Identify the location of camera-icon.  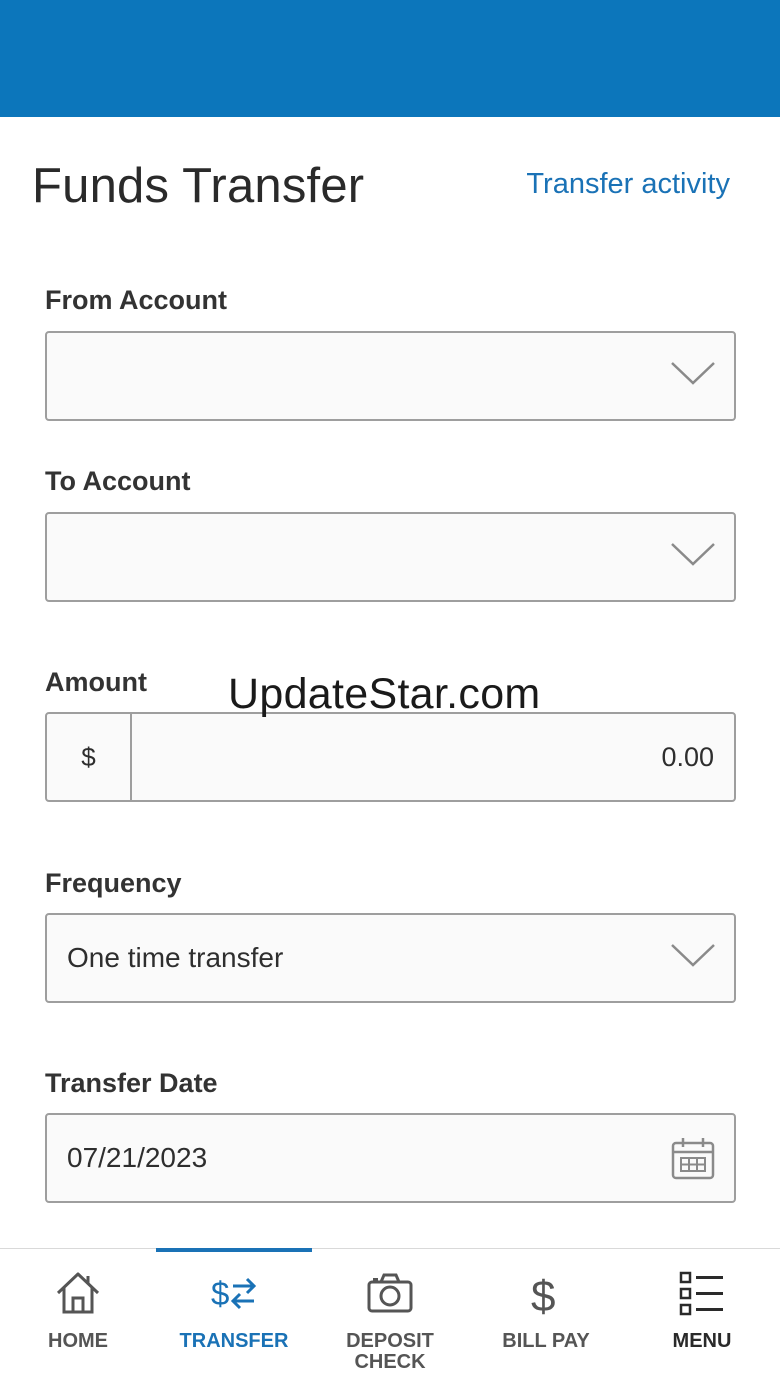
(390, 1293).